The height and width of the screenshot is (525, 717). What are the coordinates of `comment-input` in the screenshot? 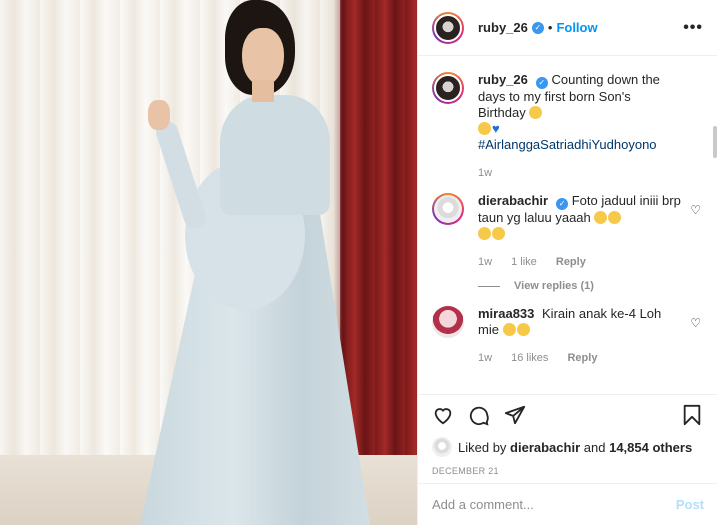 It's located at (554, 504).